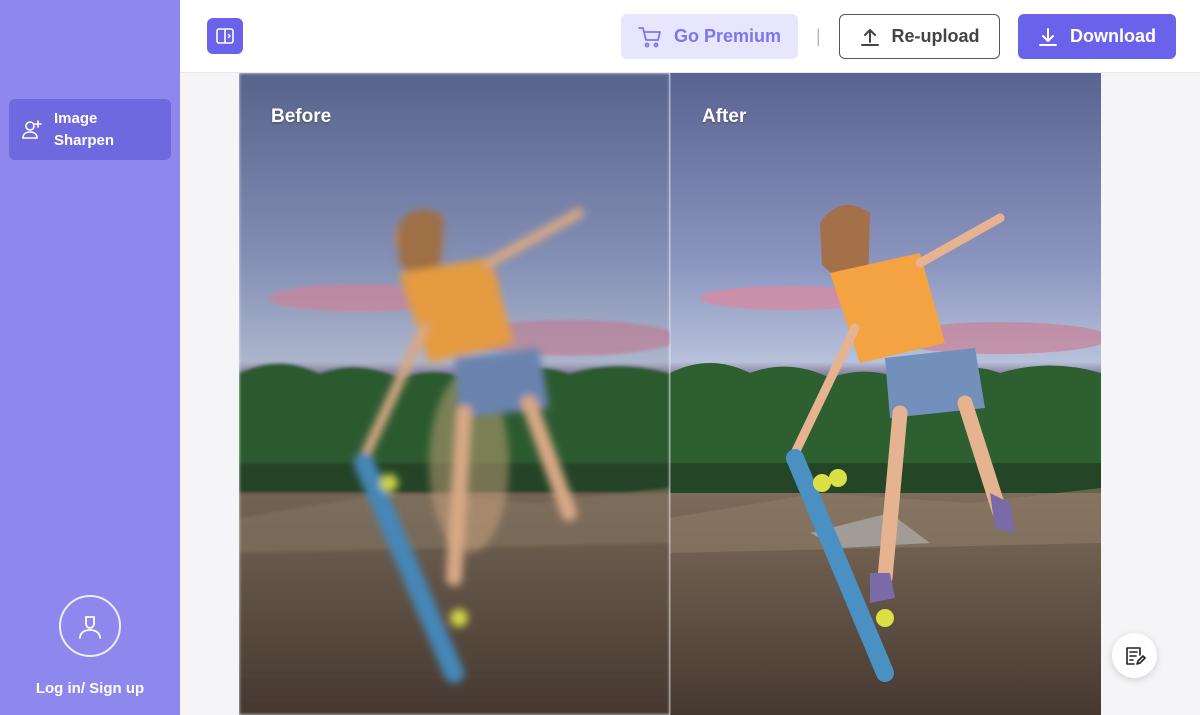 The image size is (1200, 715). What do you see at coordinates (870, 37) in the screenshot?
I see `upload-icon` at bounding box center [870, 37].